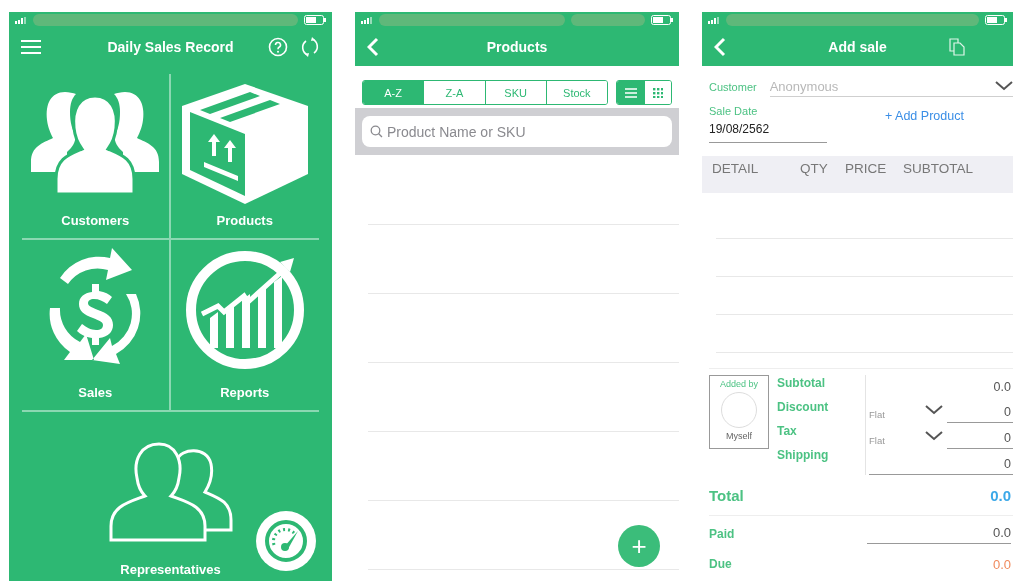 This screenshot has width=1013, height=581. I want to click on sort-tab: Stock, so click(576, 92).